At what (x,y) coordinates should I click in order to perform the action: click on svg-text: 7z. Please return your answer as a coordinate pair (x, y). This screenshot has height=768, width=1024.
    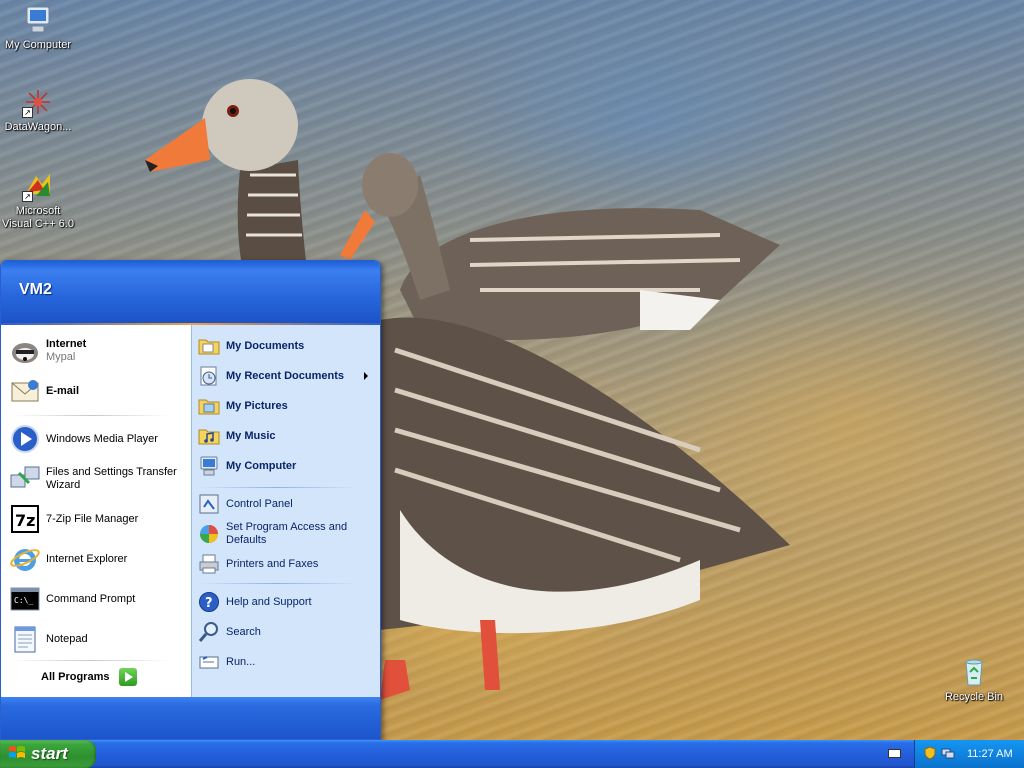
    Looking at the image, I should click on (25, 520).